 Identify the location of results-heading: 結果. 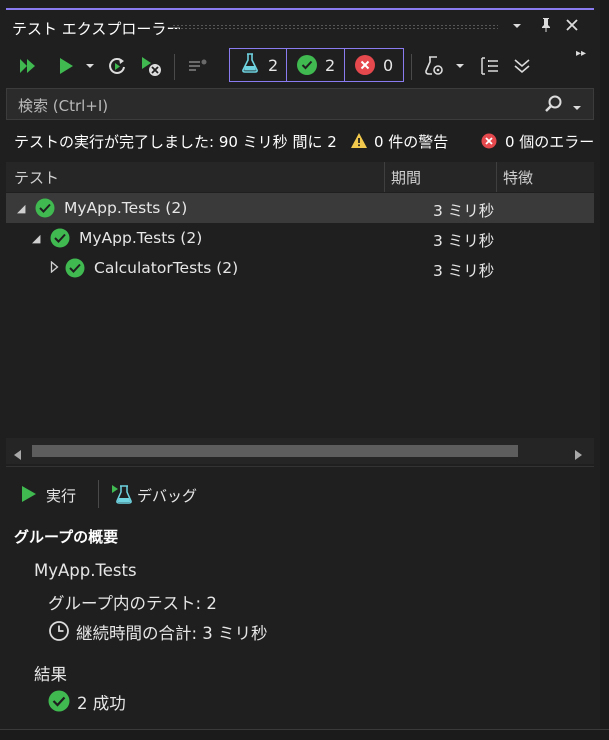
(50, 674).